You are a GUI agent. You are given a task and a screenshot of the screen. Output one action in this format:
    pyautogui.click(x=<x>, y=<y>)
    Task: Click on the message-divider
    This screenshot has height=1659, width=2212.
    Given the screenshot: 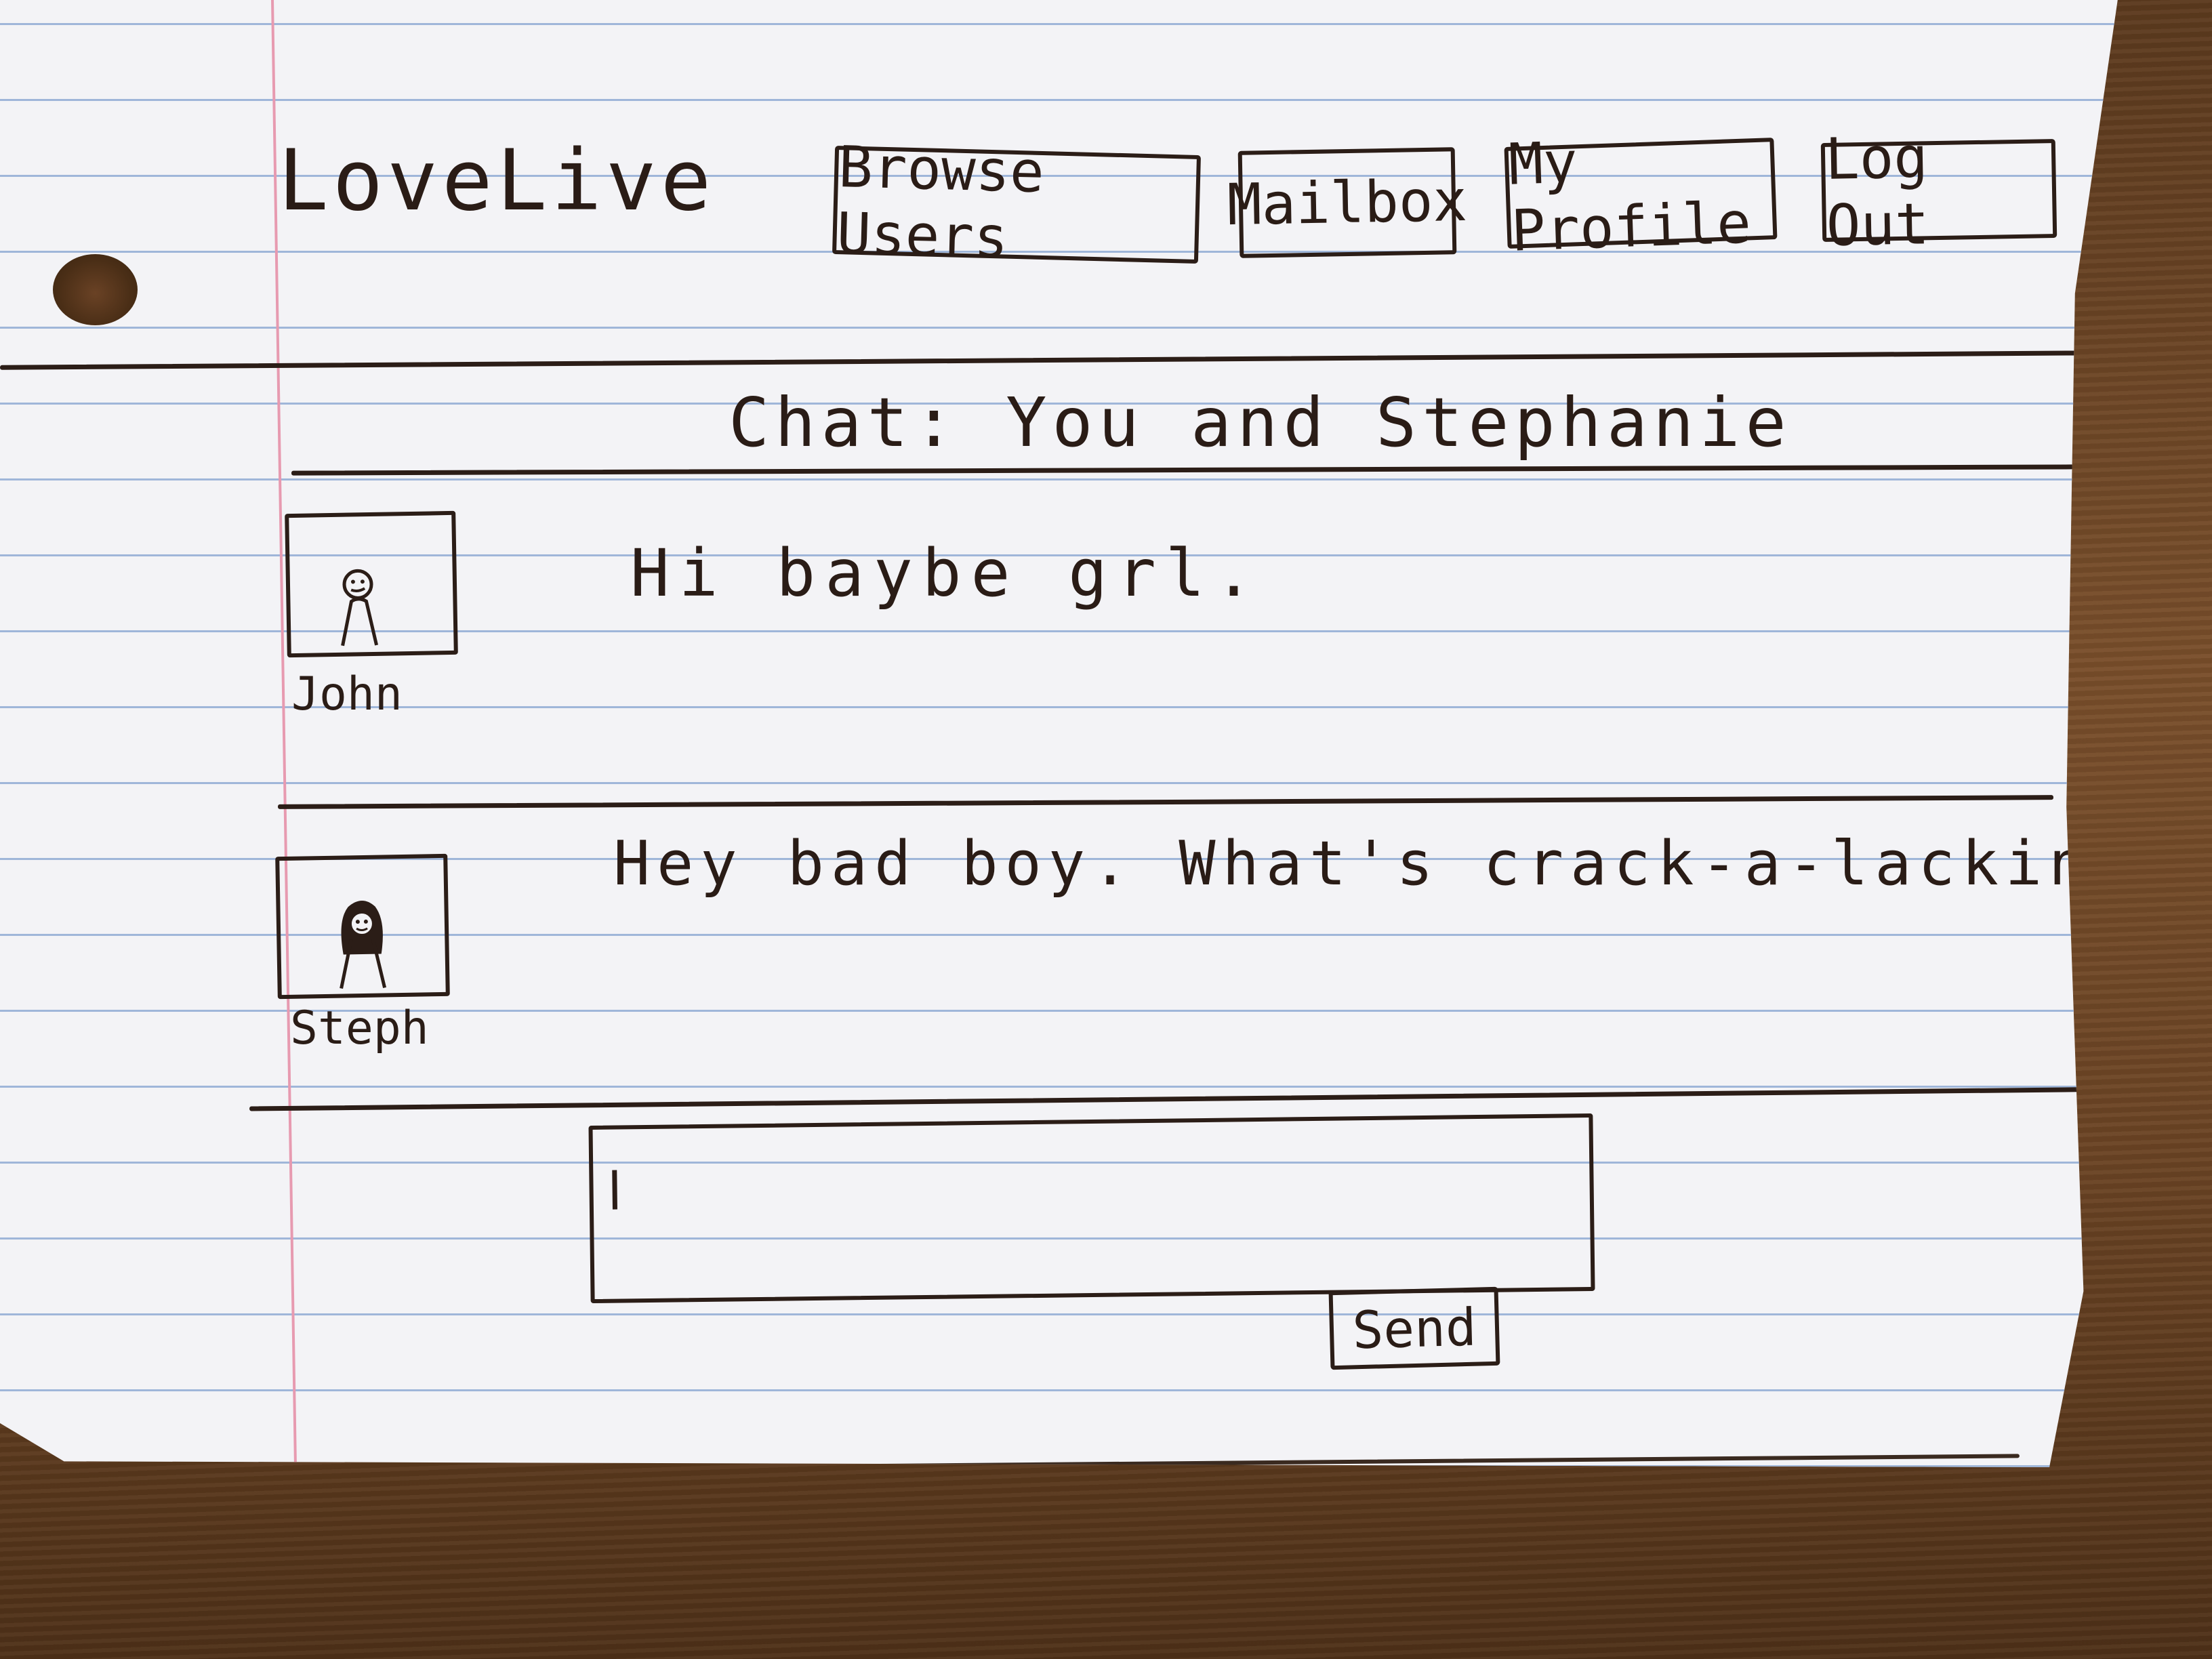 What is the action you would take?
    pyautogui.click(x=1165, y=802)
    